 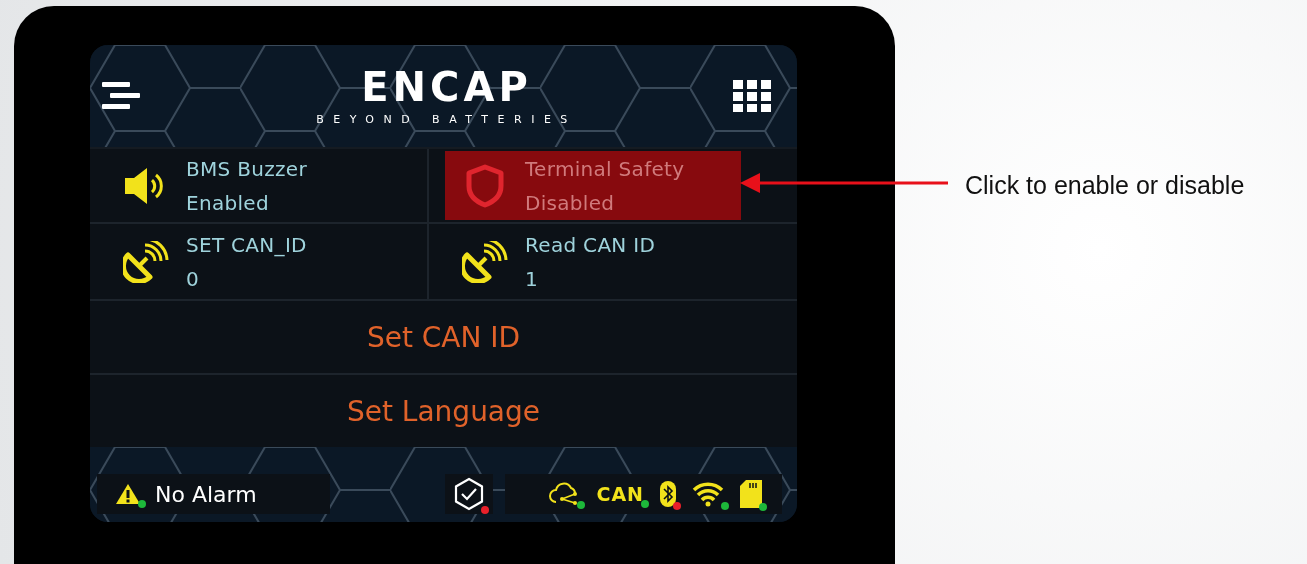 I want to click on sd-card-icon, so click(x=751, y=494).